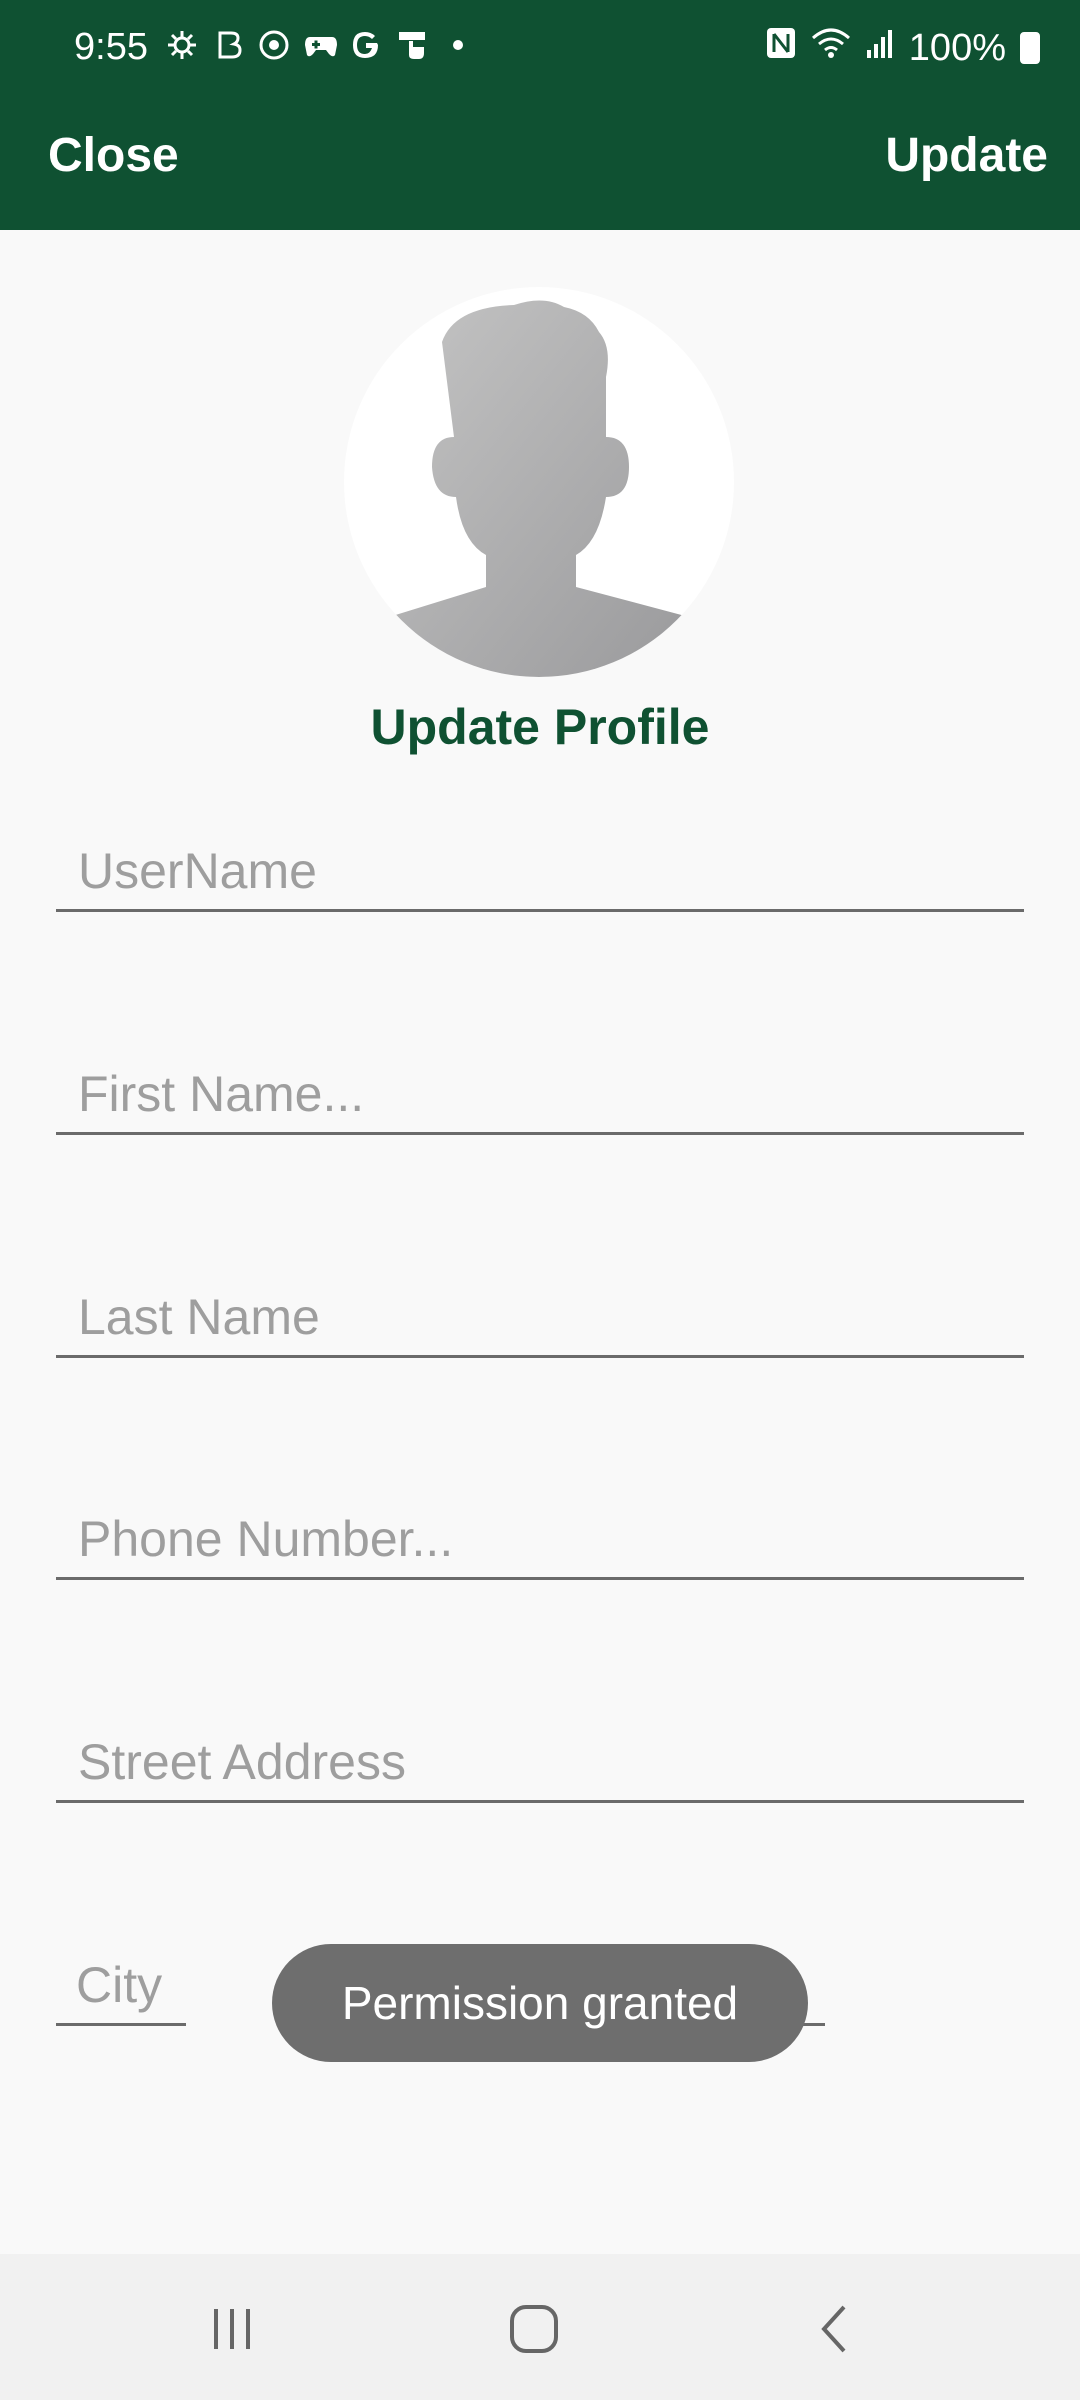 The width and height of the screenshot is (1080, 2400). Describe the element at coordinates (539, 488) in the screenshot. I see `default-person-avatar-icon` at that location.